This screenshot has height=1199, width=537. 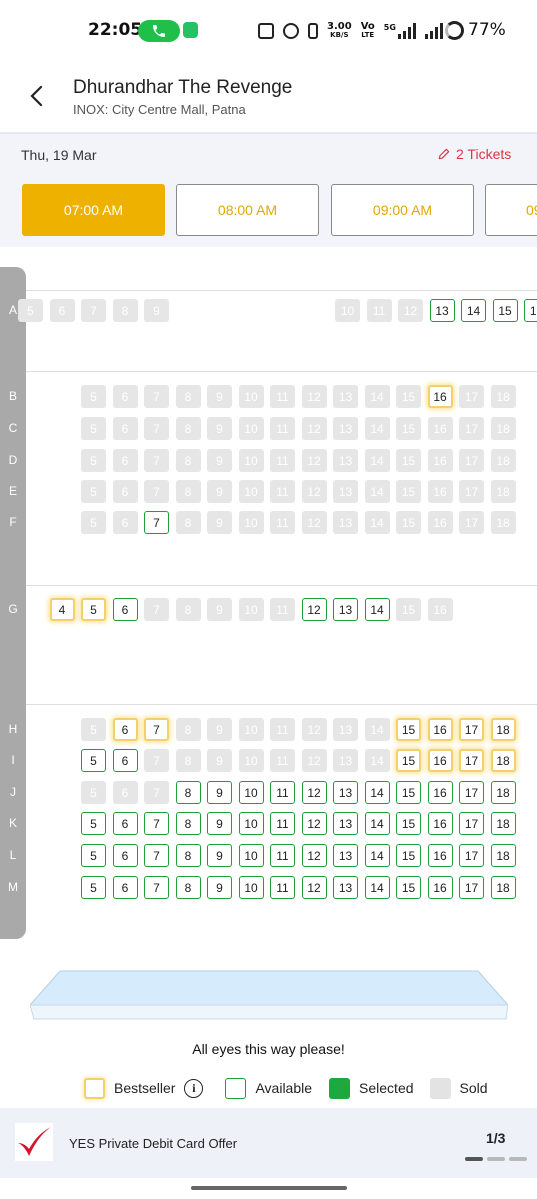 I want to click on seat-g-14: 14, so click(x=377, y=609).